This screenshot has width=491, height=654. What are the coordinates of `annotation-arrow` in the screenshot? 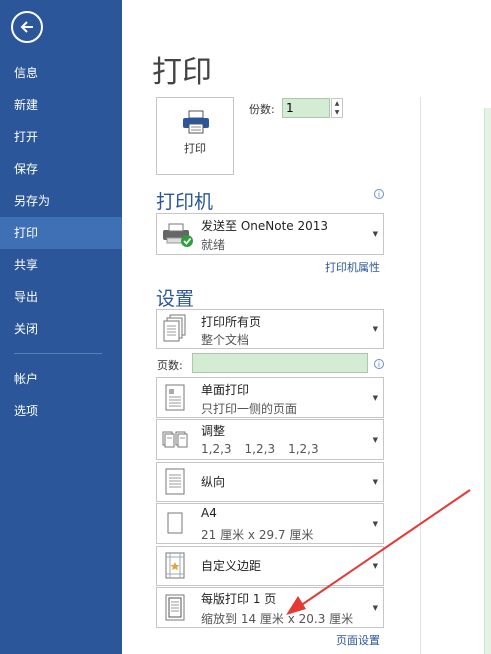 It's located at (378, 552).